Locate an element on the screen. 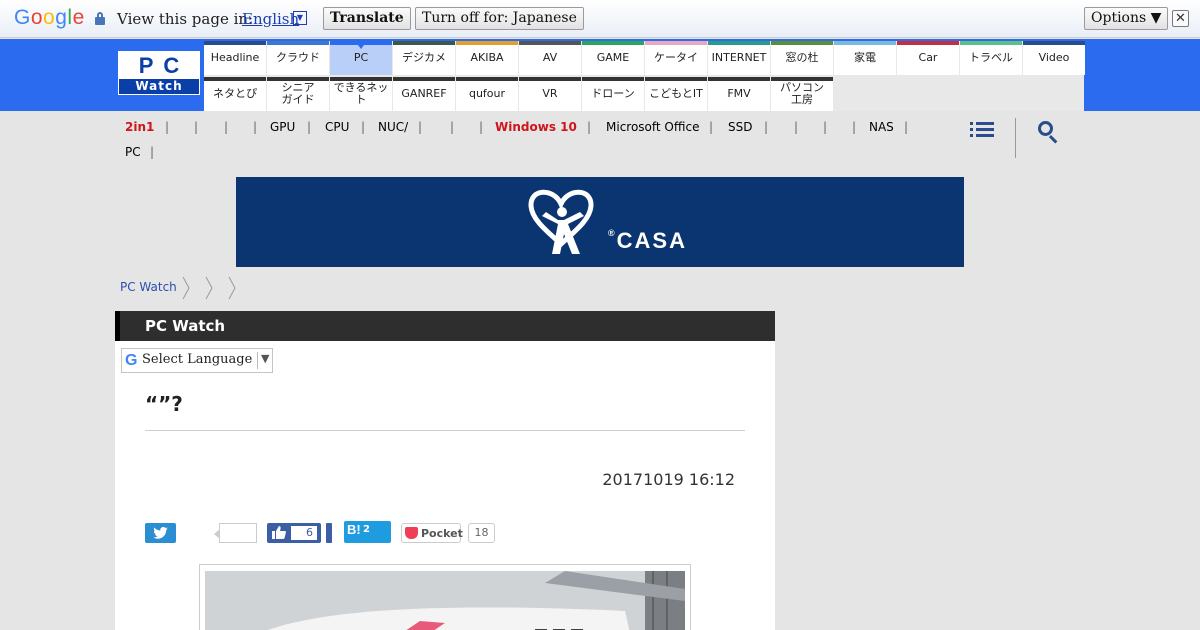 This screenshot has height=630, width=1200. nav-sub-item-label: ドローン is located at coordinates (613, 93).